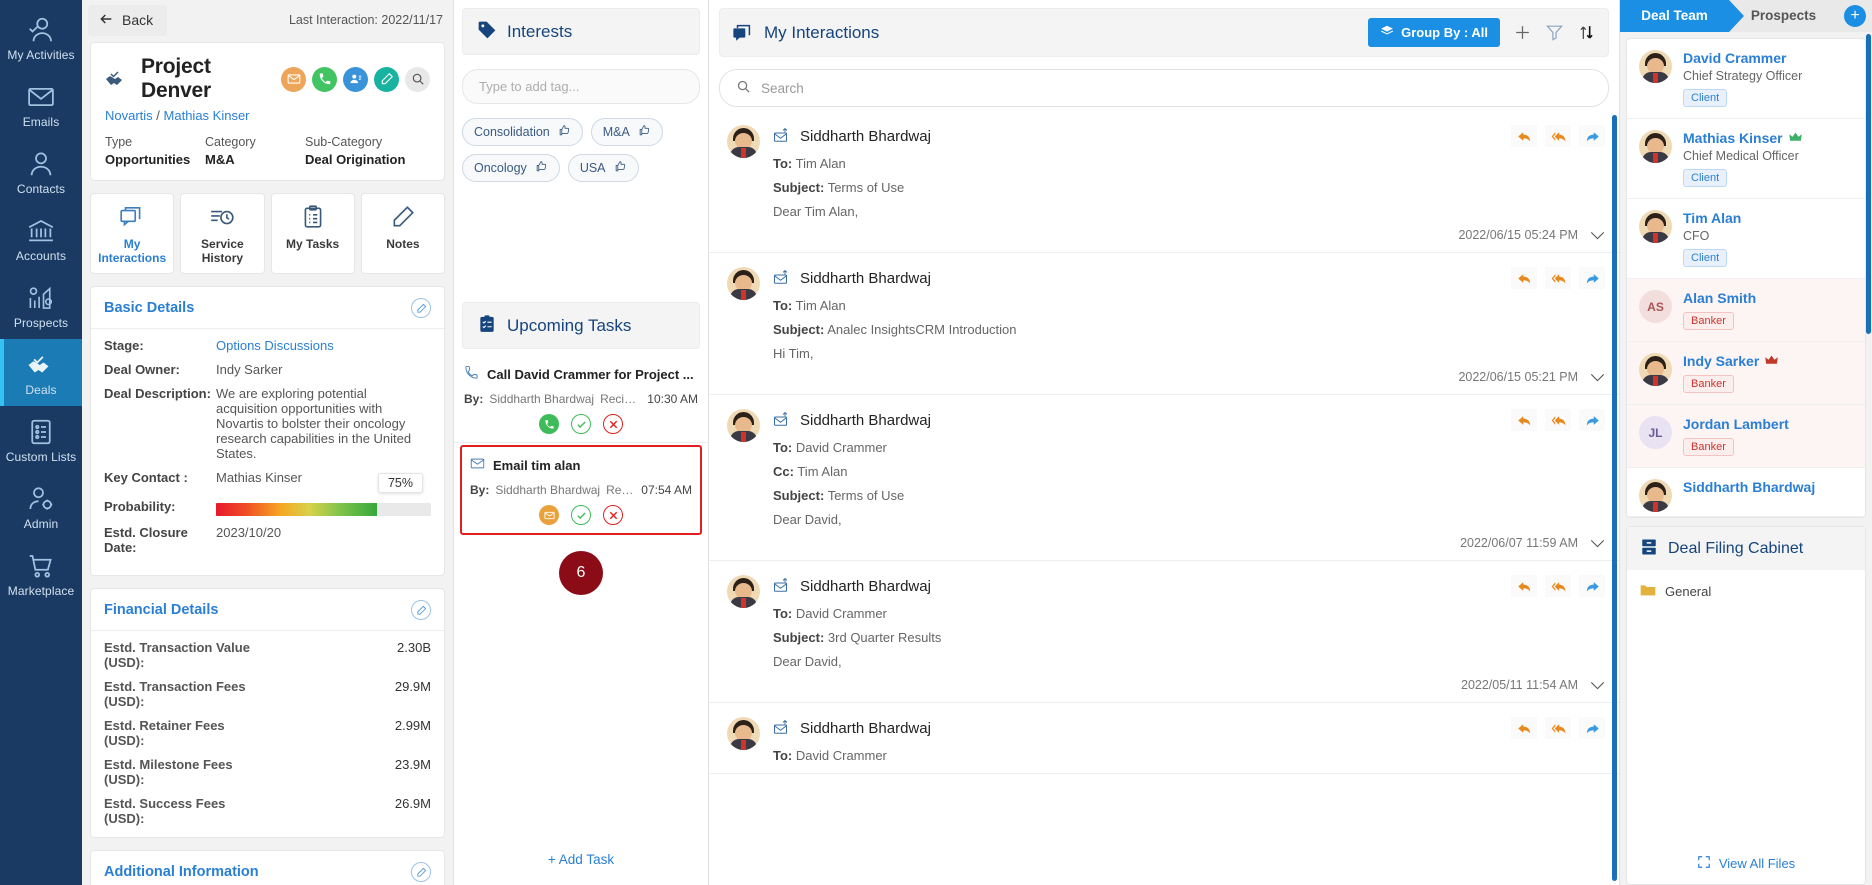 This screenshot has height=885, width=1872. I want to click on group-by-button: Group By : All, so click(1434, 32).